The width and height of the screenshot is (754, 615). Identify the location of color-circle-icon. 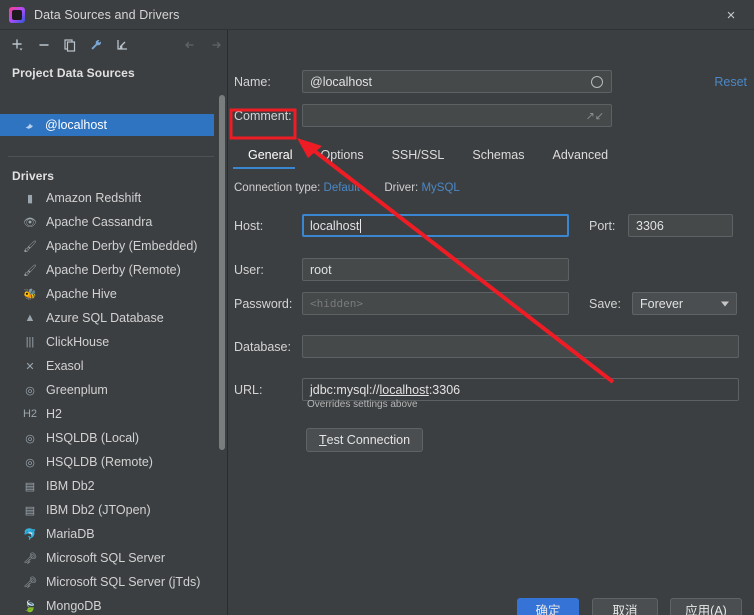
(597, 81).